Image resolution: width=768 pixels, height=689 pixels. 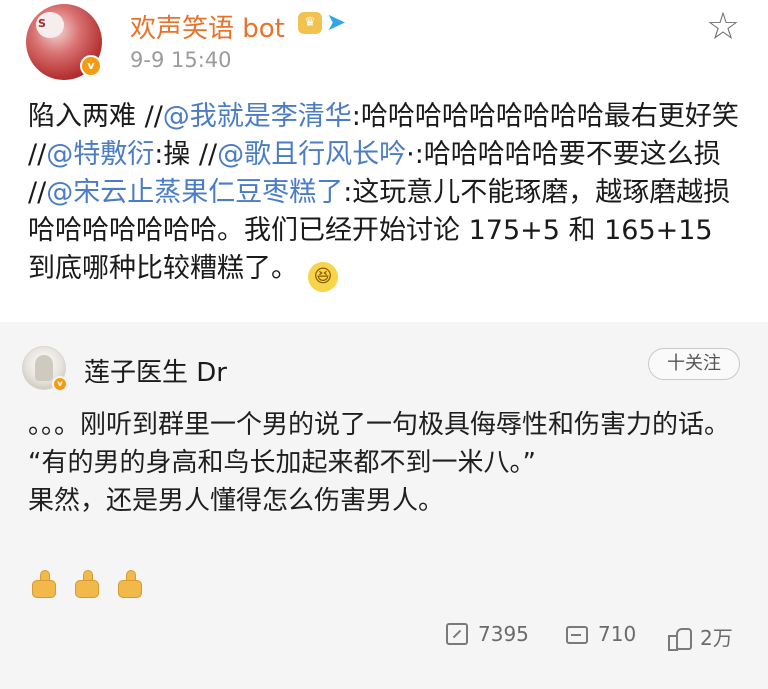 What do you see at coordinates (563, 154) in the screenshot?
I see `post-text: ·:哈哈哈哈哈要不要这么损` at bounding box center [563, 154].